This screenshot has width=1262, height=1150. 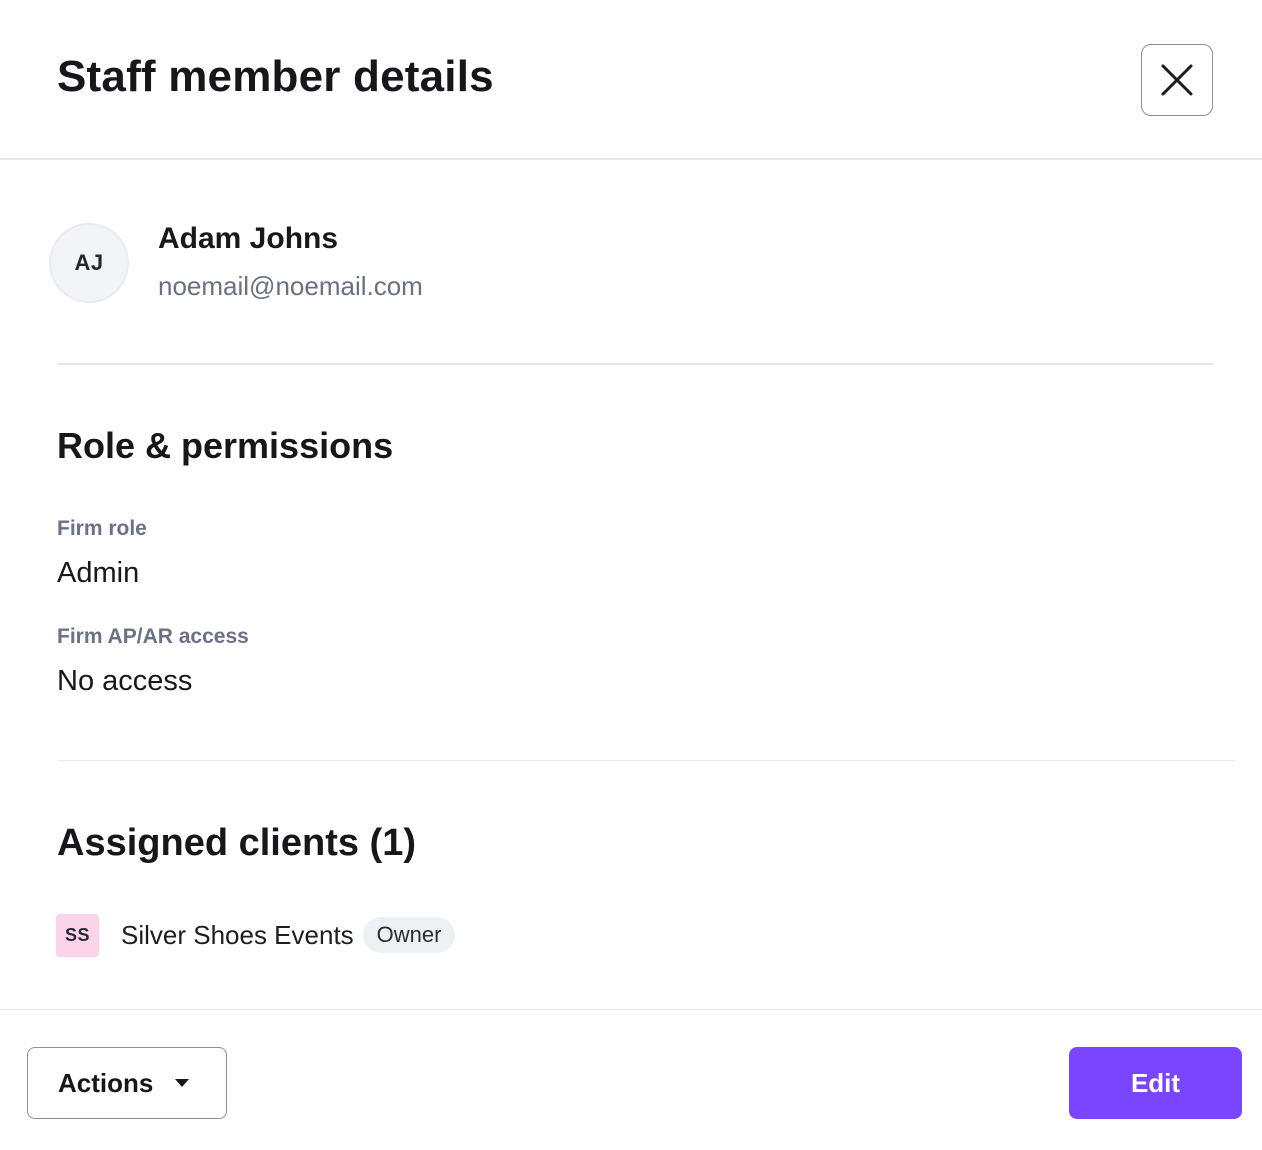 What do you see at coordinates (290, 286) in the screenshot?
I see `staff-email: noemail@noemail.com` at bounding box center [290, 286].